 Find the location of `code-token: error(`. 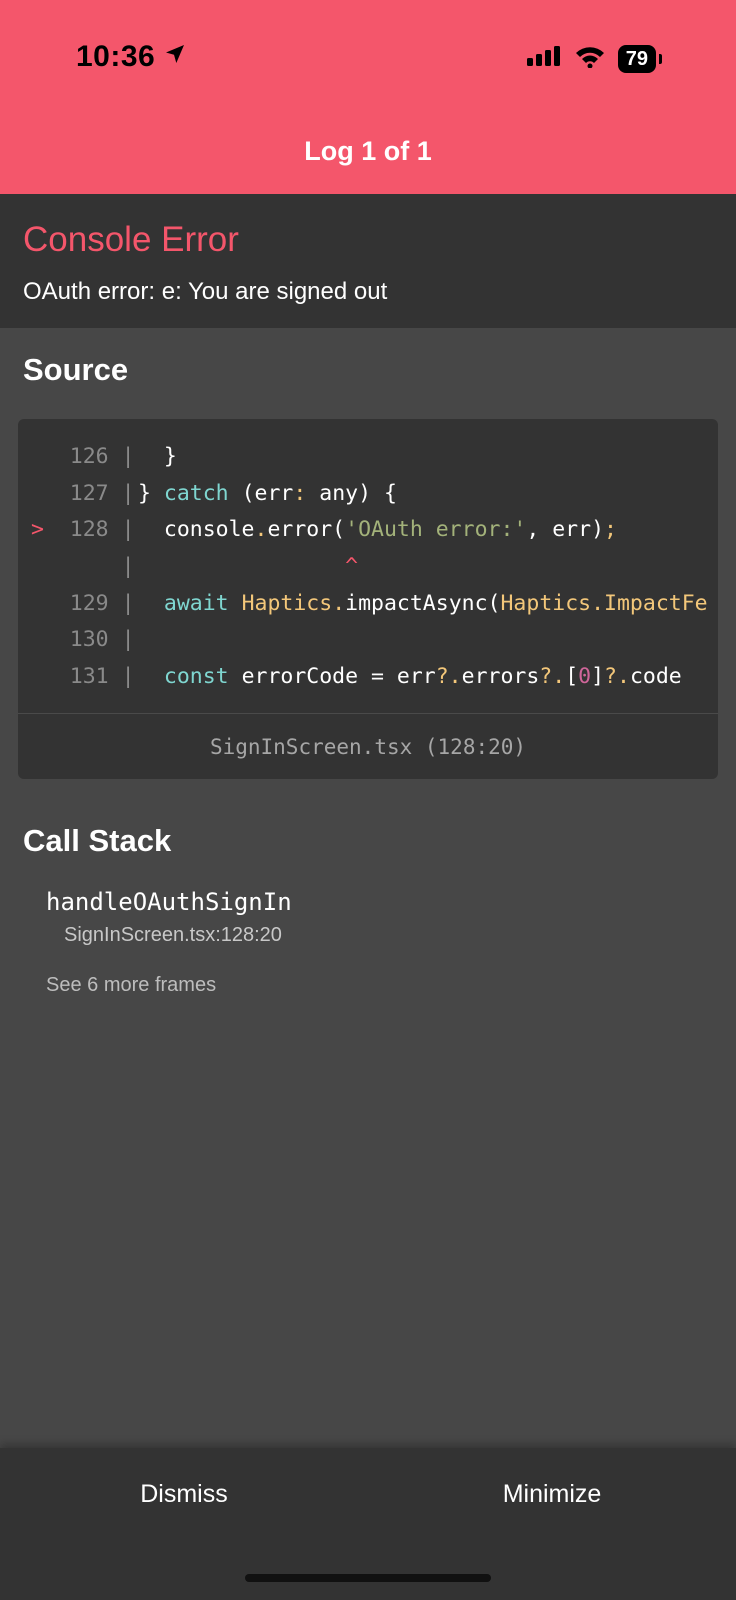

code-token: error( is located at coordinates (306, 530).